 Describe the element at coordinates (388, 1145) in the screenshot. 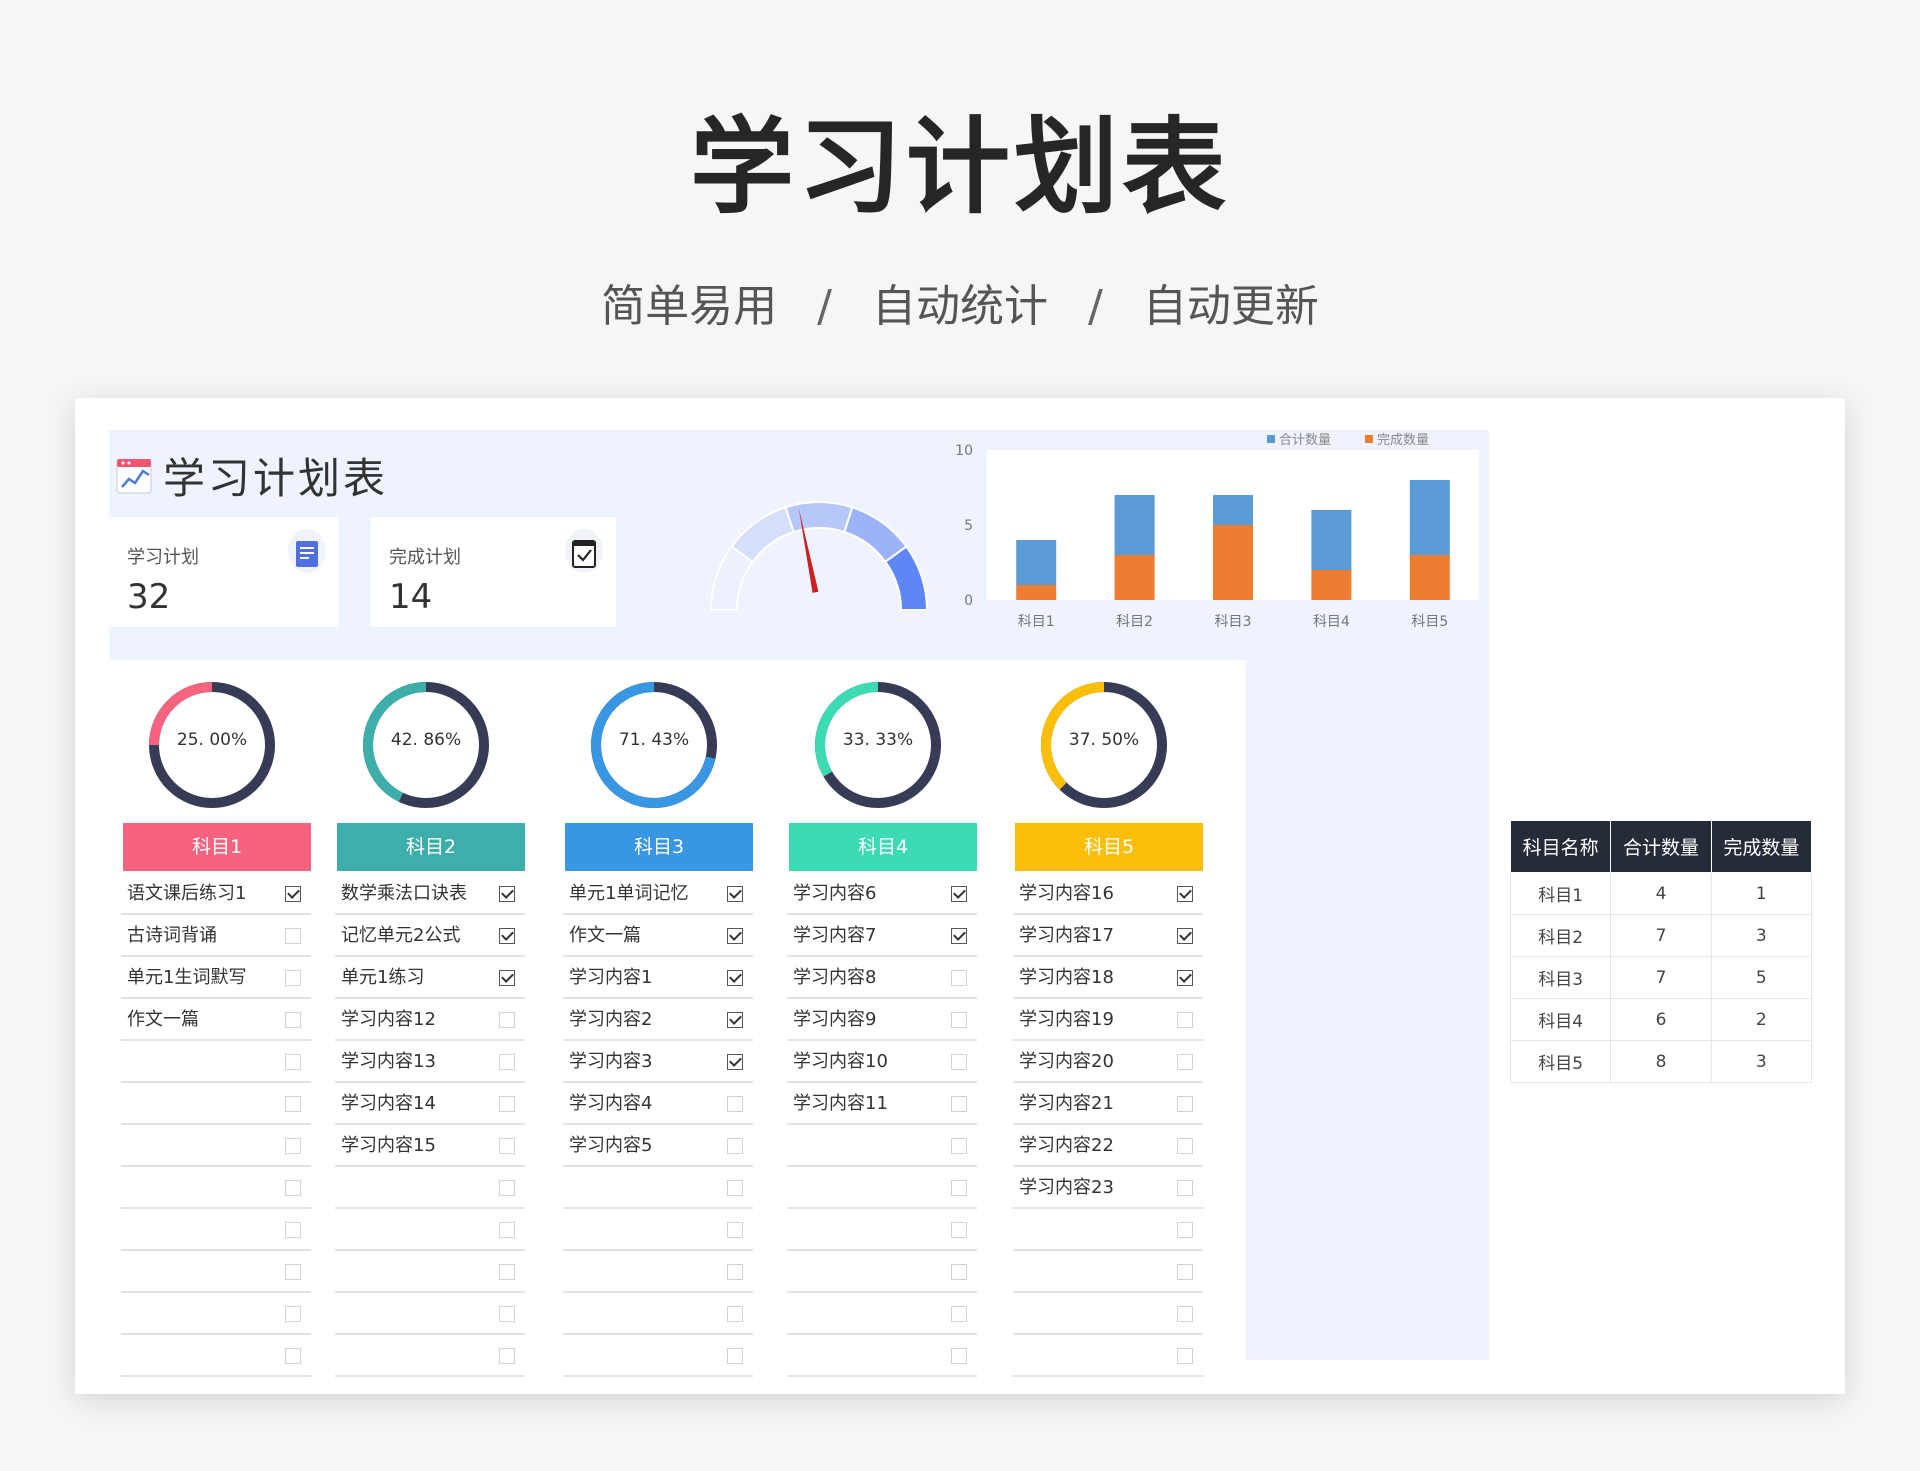

I see `task-text: 学习内容15` at that location.